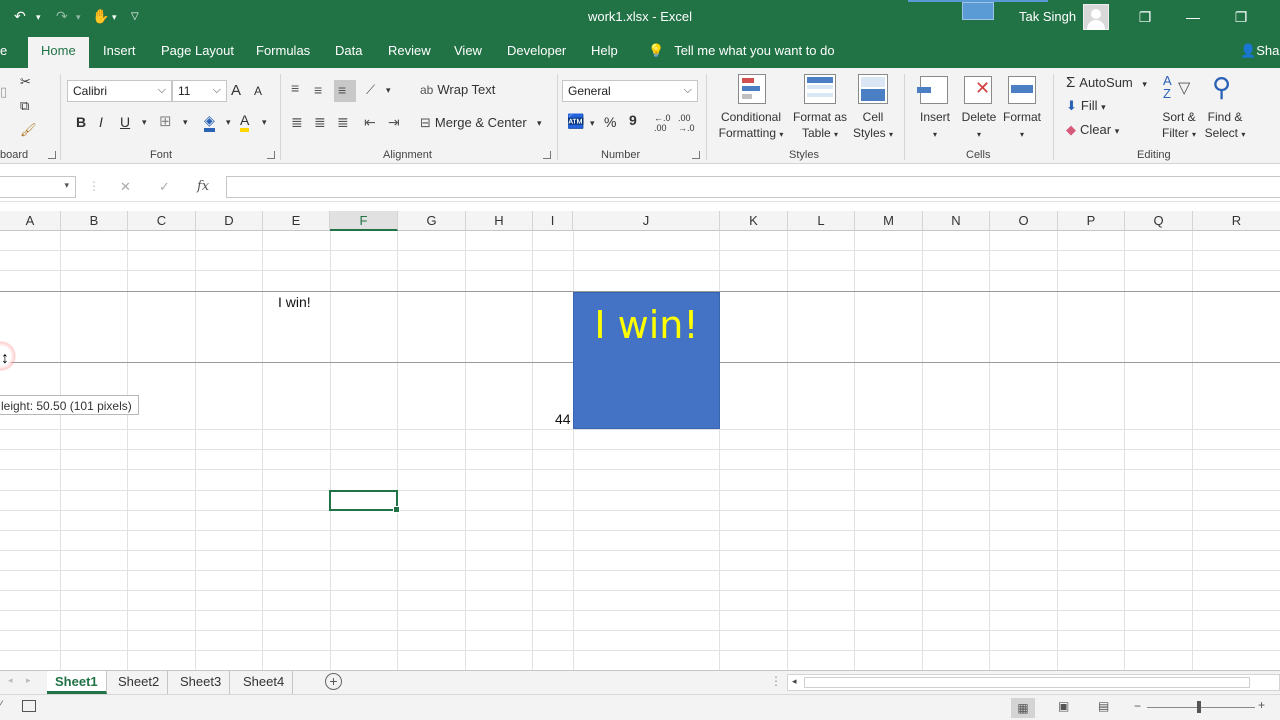  What do you see at coordinates (119, 91) in the screenshot?
I see `font-name-select: Calibri ⌵` at bounding box center [119, 91].